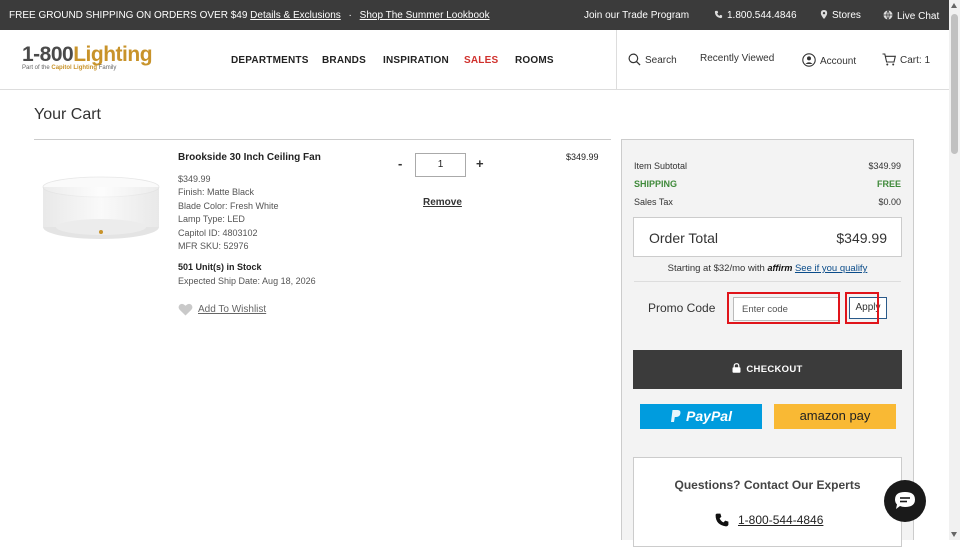 Image resolution: width=960 pixels, height=547 pixels. I want to click on cart-divider, so click(322, 139).